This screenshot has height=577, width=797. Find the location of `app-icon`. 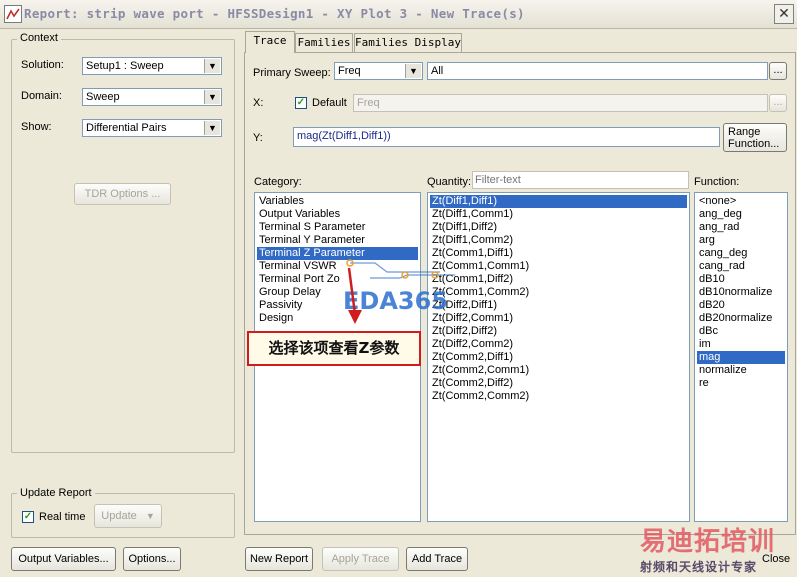

app-icon is located at coordinates (13, 14).